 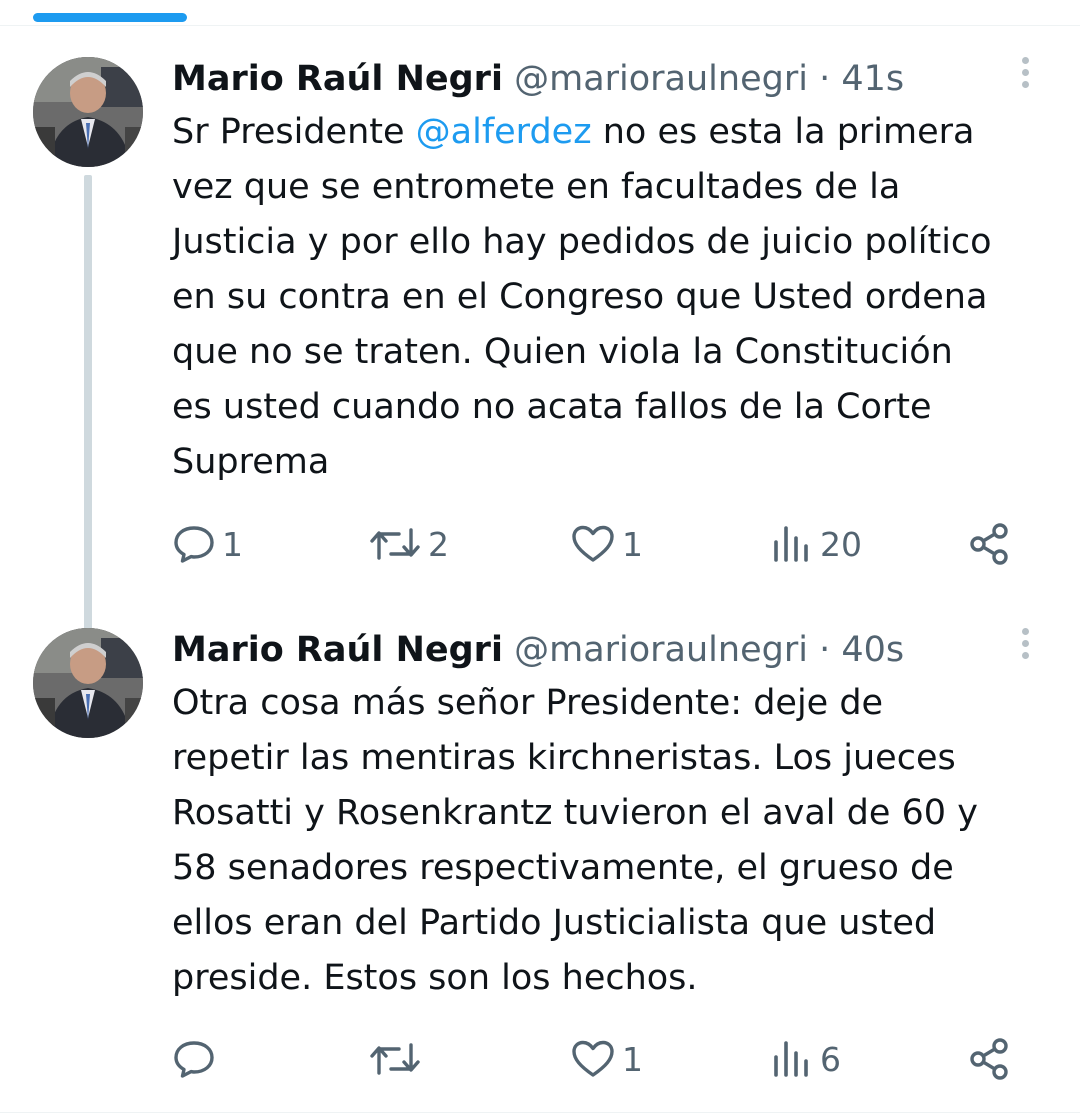 I want to click on mention-link: @alferdez, so click(x=504, y=132).